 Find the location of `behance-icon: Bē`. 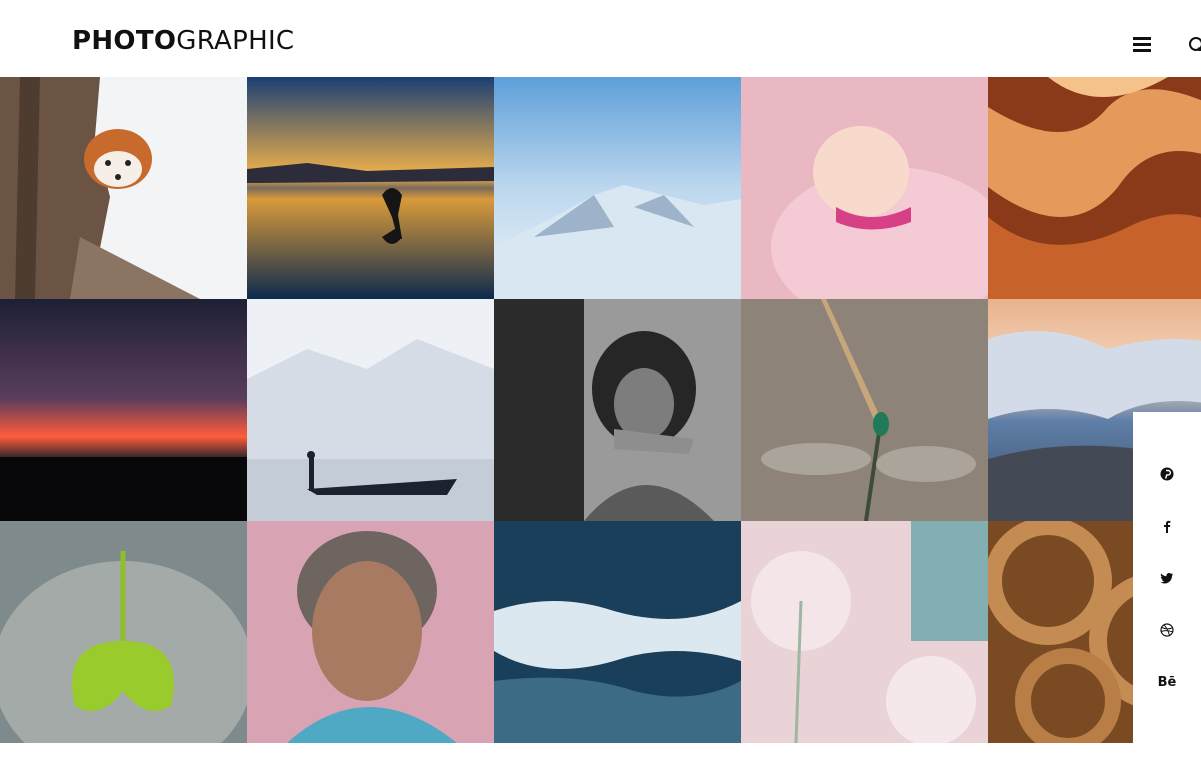

behance-icon: Bē is located at coordinates (1167, 682).